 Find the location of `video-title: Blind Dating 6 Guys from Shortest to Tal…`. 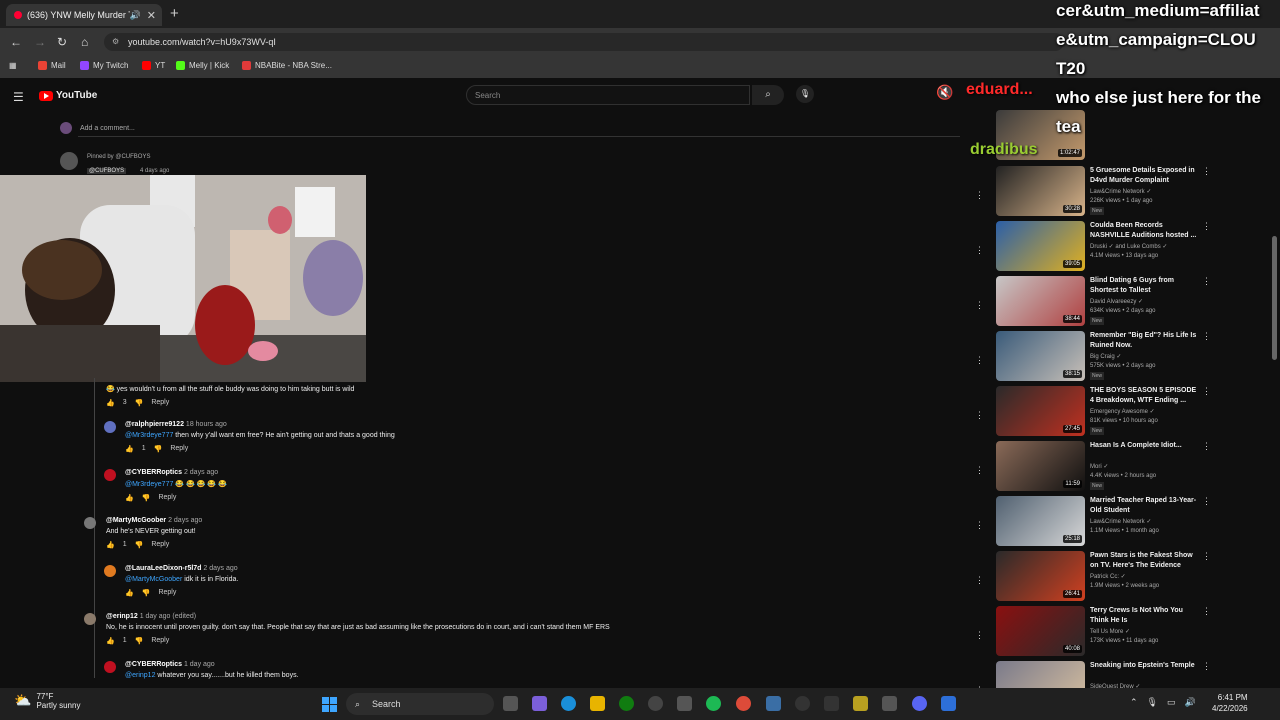

video-title: Blind Dating 6 Guys from Shortest to Tal… is located at coordinates (1146, 286).